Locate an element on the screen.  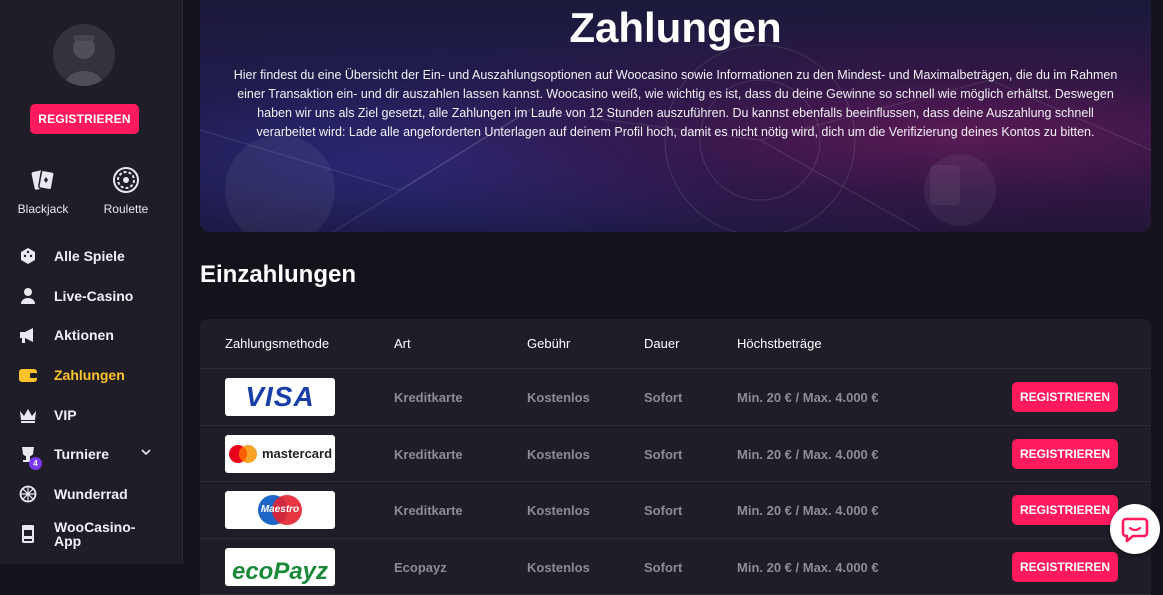
avatar is located at coordinates (84, 55).